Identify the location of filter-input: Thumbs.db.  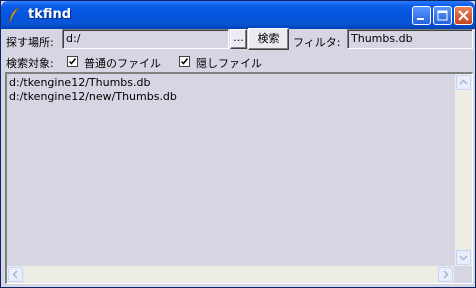
(410, 39).